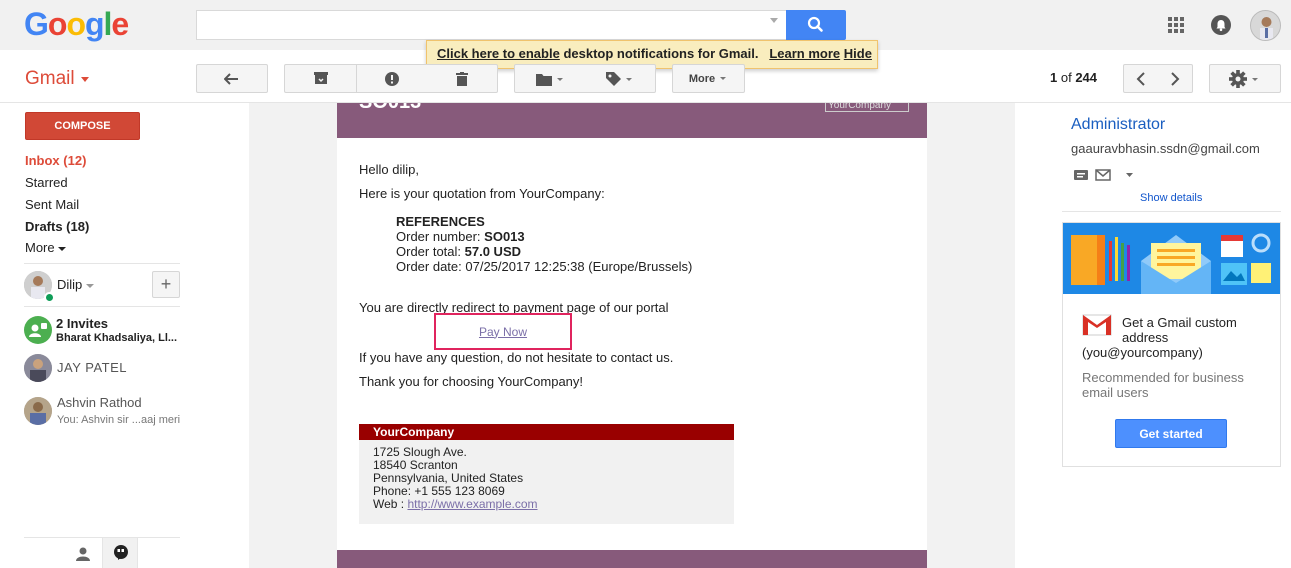 Image resolution: width=1291 pixels, height=568 pixels. Describe the element at coordinates (119, 420) in the screenshot. I see `contact-last-message: You: Ashvin sir ...aaj meri` at that location.